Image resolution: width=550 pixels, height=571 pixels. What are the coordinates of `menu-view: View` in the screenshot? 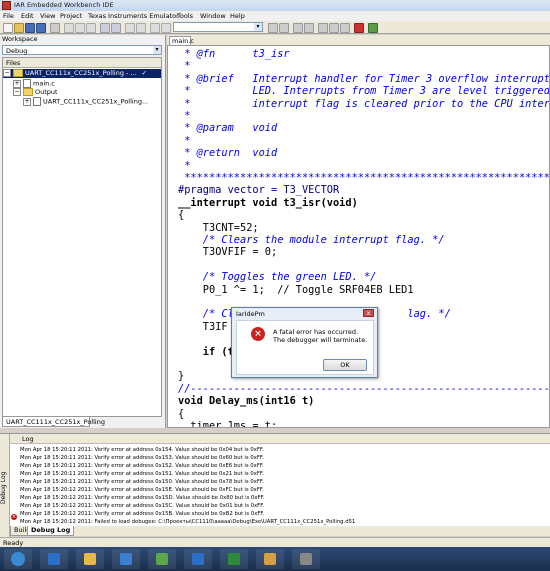 It's located at (47, 16).